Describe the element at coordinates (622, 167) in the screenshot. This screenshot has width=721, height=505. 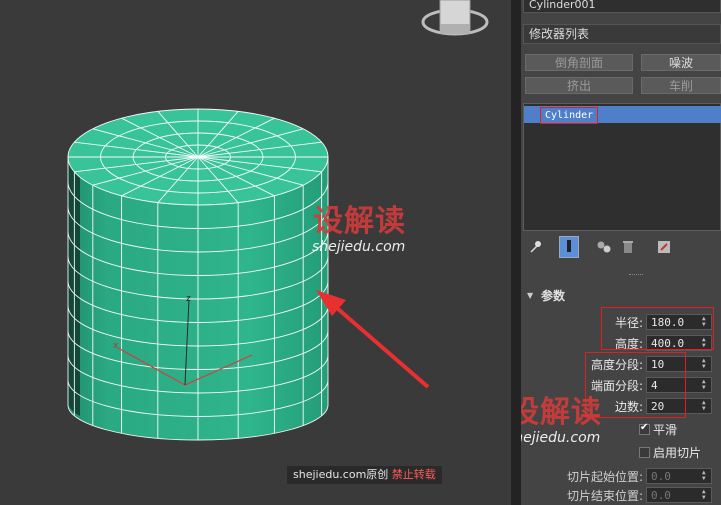
I see `modifier-stack: Cylinder` at that location.